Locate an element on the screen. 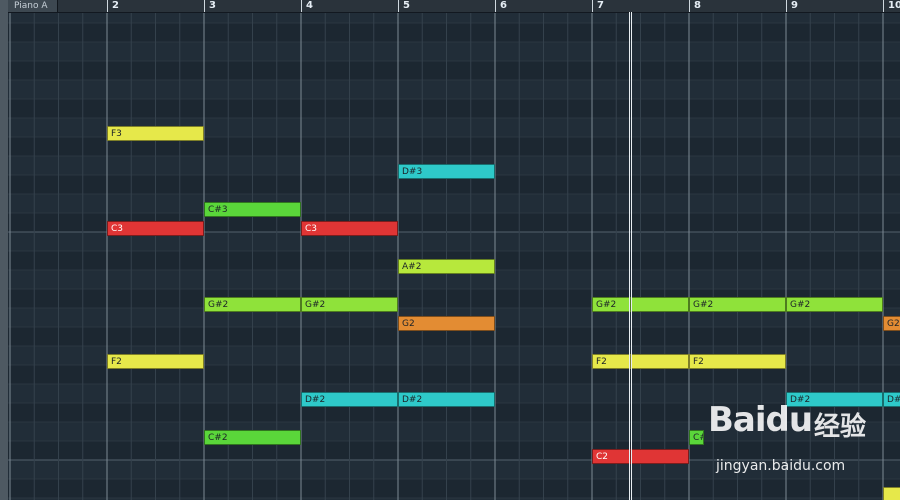 The width and height of the screenshot is (900, 500). ruler-bar-number: 2 is located at coordinates (113, 6).